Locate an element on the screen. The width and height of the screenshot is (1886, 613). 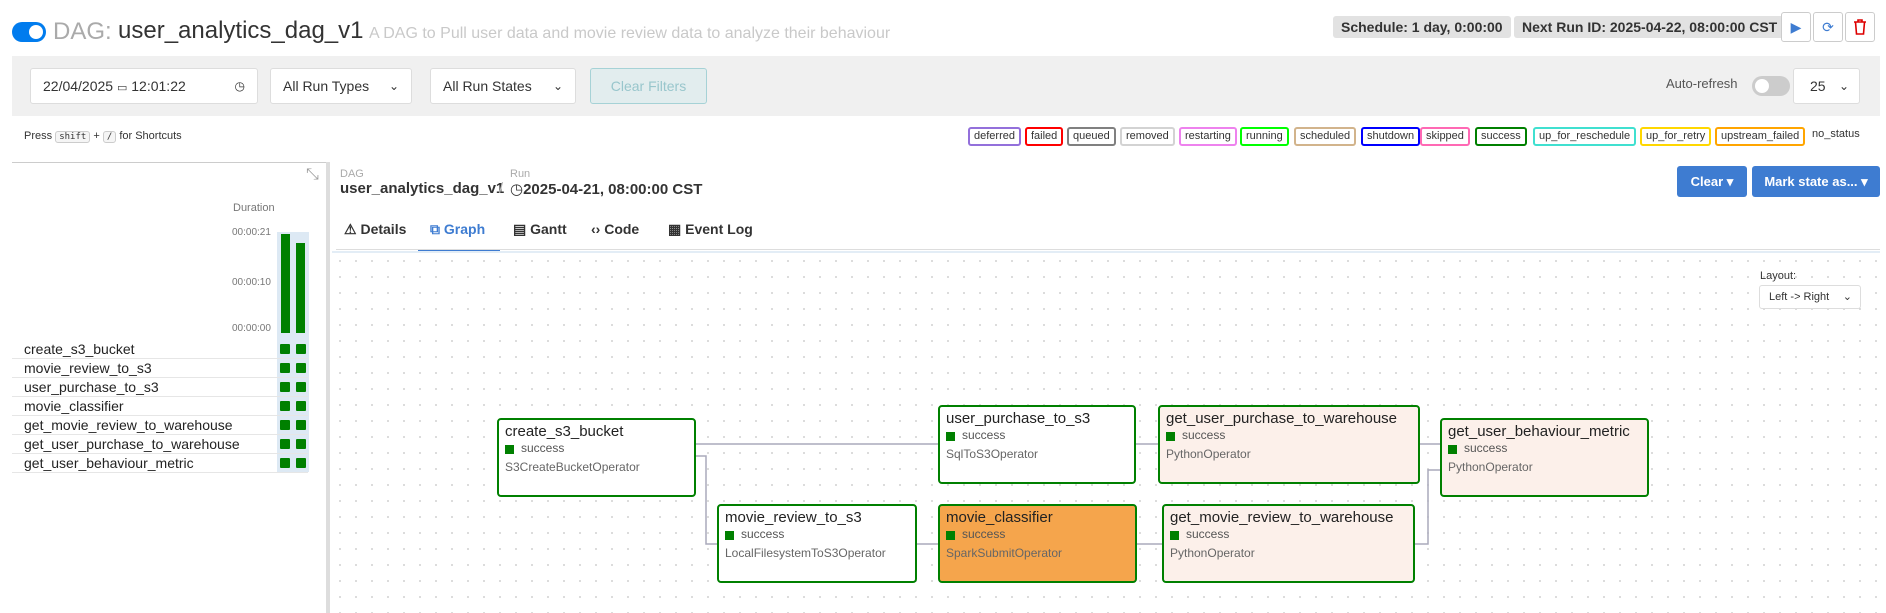
node-task-id: movie_review_to_s3 is located at coordinates (793, 517).